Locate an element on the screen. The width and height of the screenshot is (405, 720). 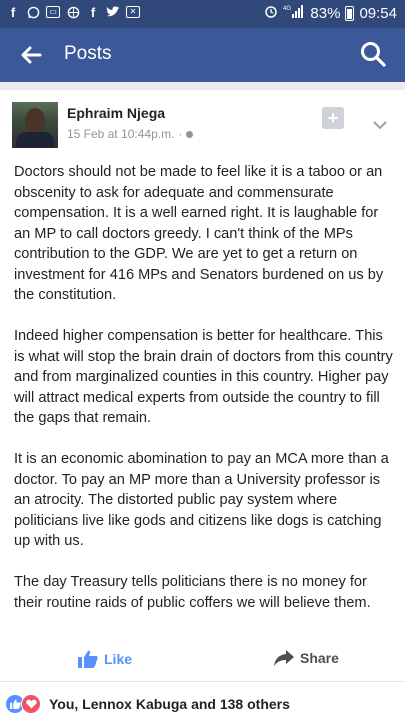
timestamp: 15 Feb at 10:44p.m. is located at coordinates (120, 134).